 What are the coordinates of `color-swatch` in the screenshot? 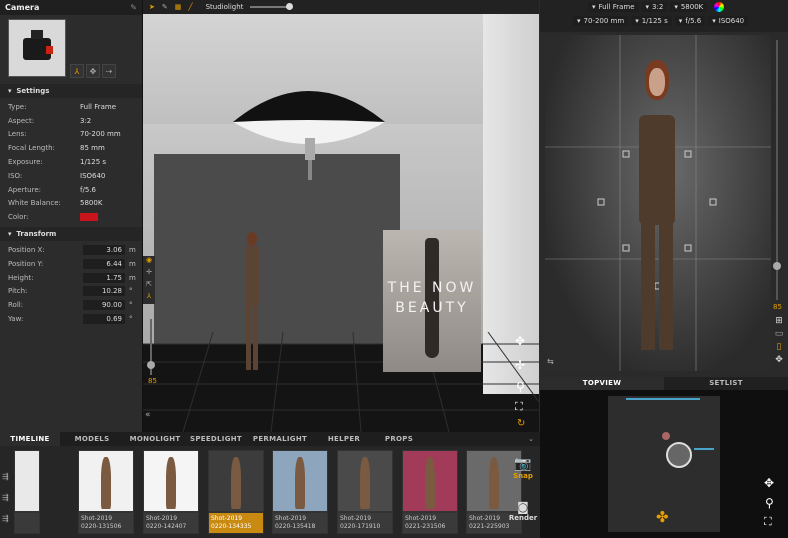 It's located at (89, 217).